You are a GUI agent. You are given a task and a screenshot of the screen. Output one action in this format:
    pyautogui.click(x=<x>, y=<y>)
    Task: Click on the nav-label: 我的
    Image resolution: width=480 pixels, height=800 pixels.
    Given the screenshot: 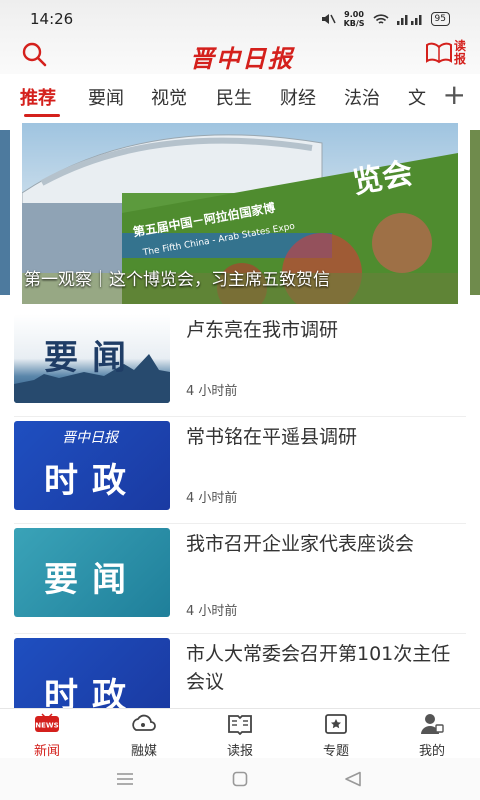 What is the action you would take?
    pyautogui.click(x=431, y=751)
    